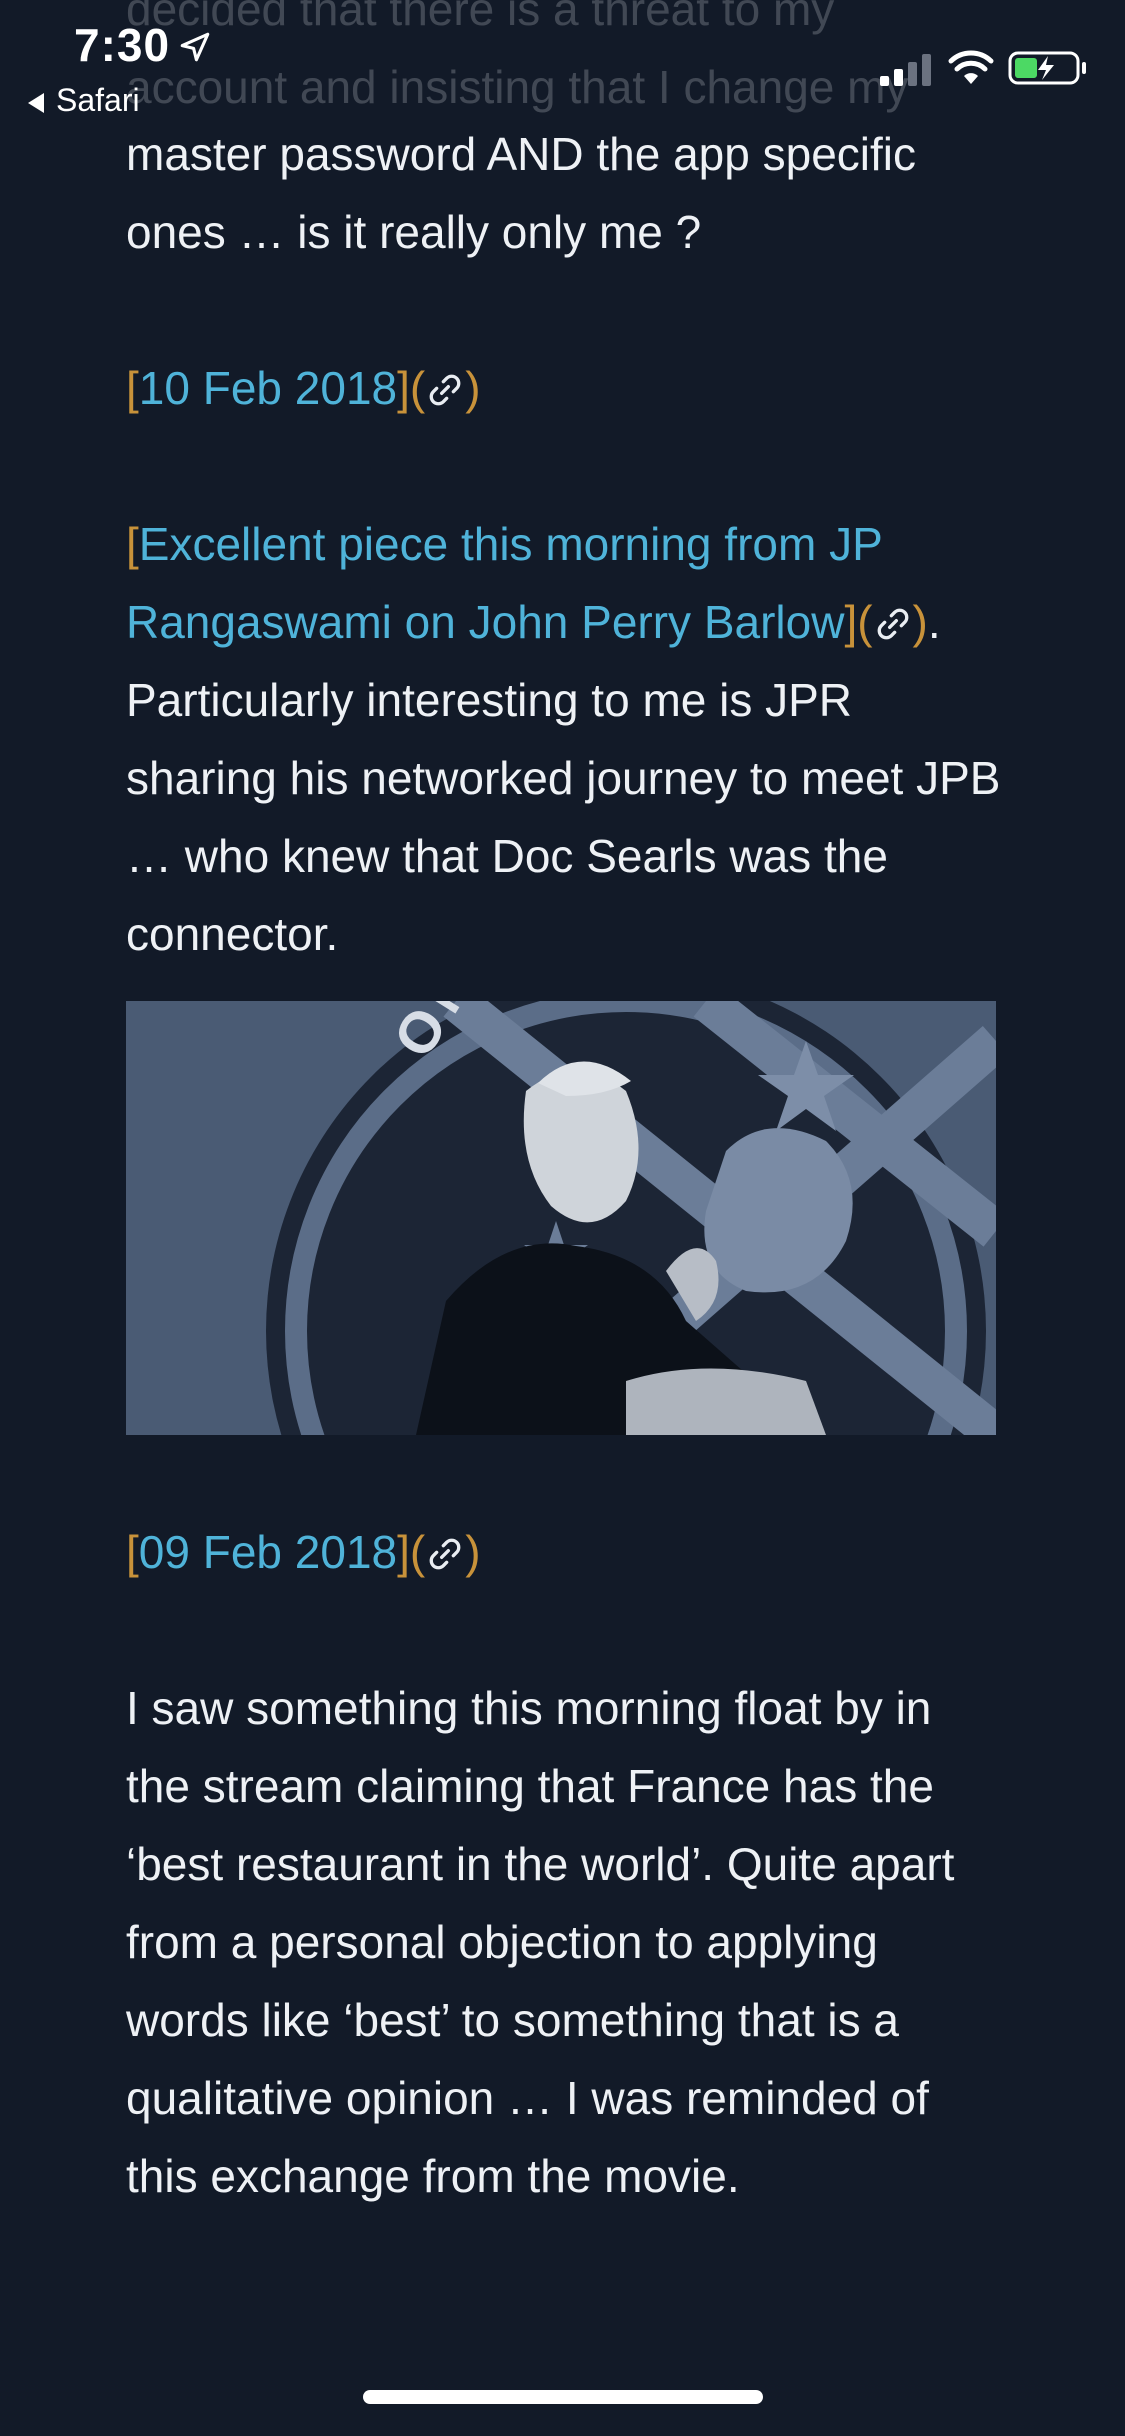  I want to click on status-bar: 7:30 Safari, so click(562, 65).